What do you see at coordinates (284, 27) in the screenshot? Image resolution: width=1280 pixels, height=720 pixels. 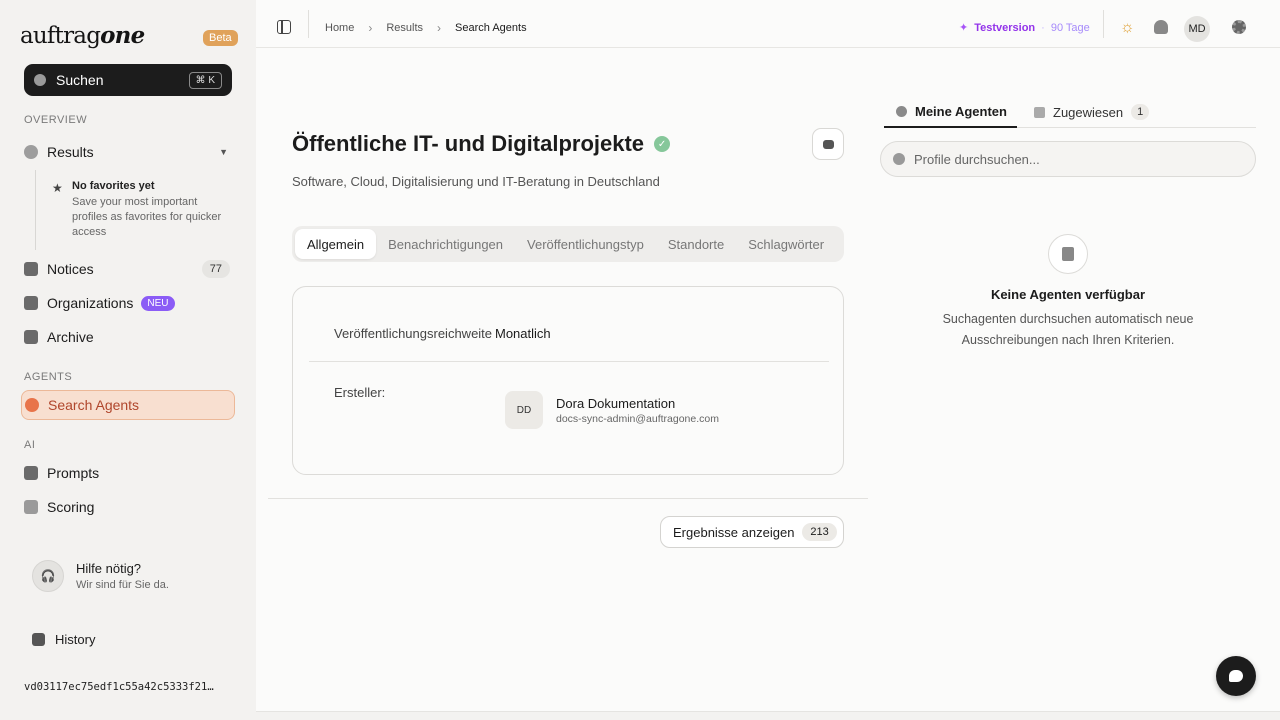 I see `toggle-sidebar-icon` at bounding box center [284, 27].